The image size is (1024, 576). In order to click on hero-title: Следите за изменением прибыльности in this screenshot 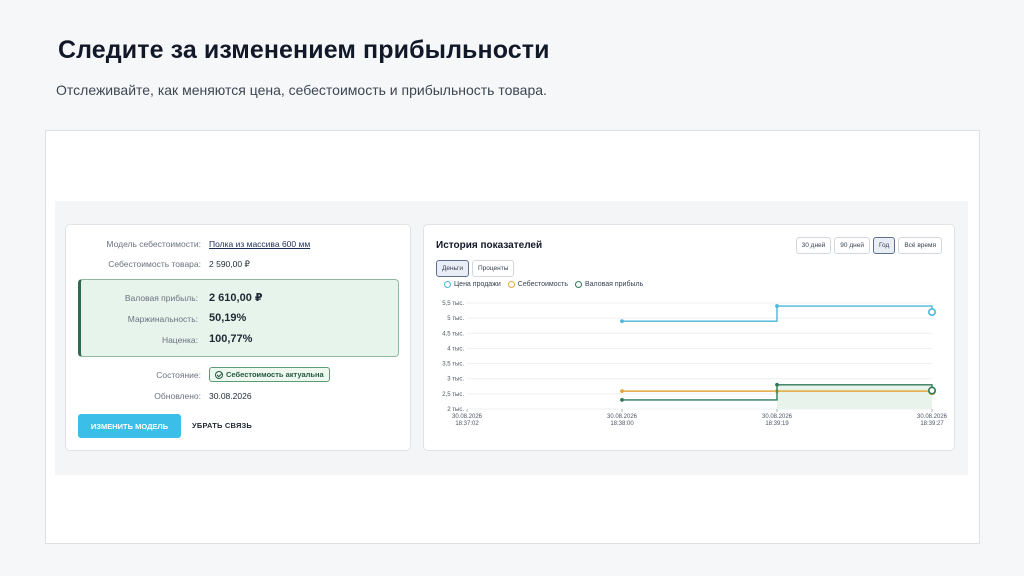, I will do `click(304, 50)`.